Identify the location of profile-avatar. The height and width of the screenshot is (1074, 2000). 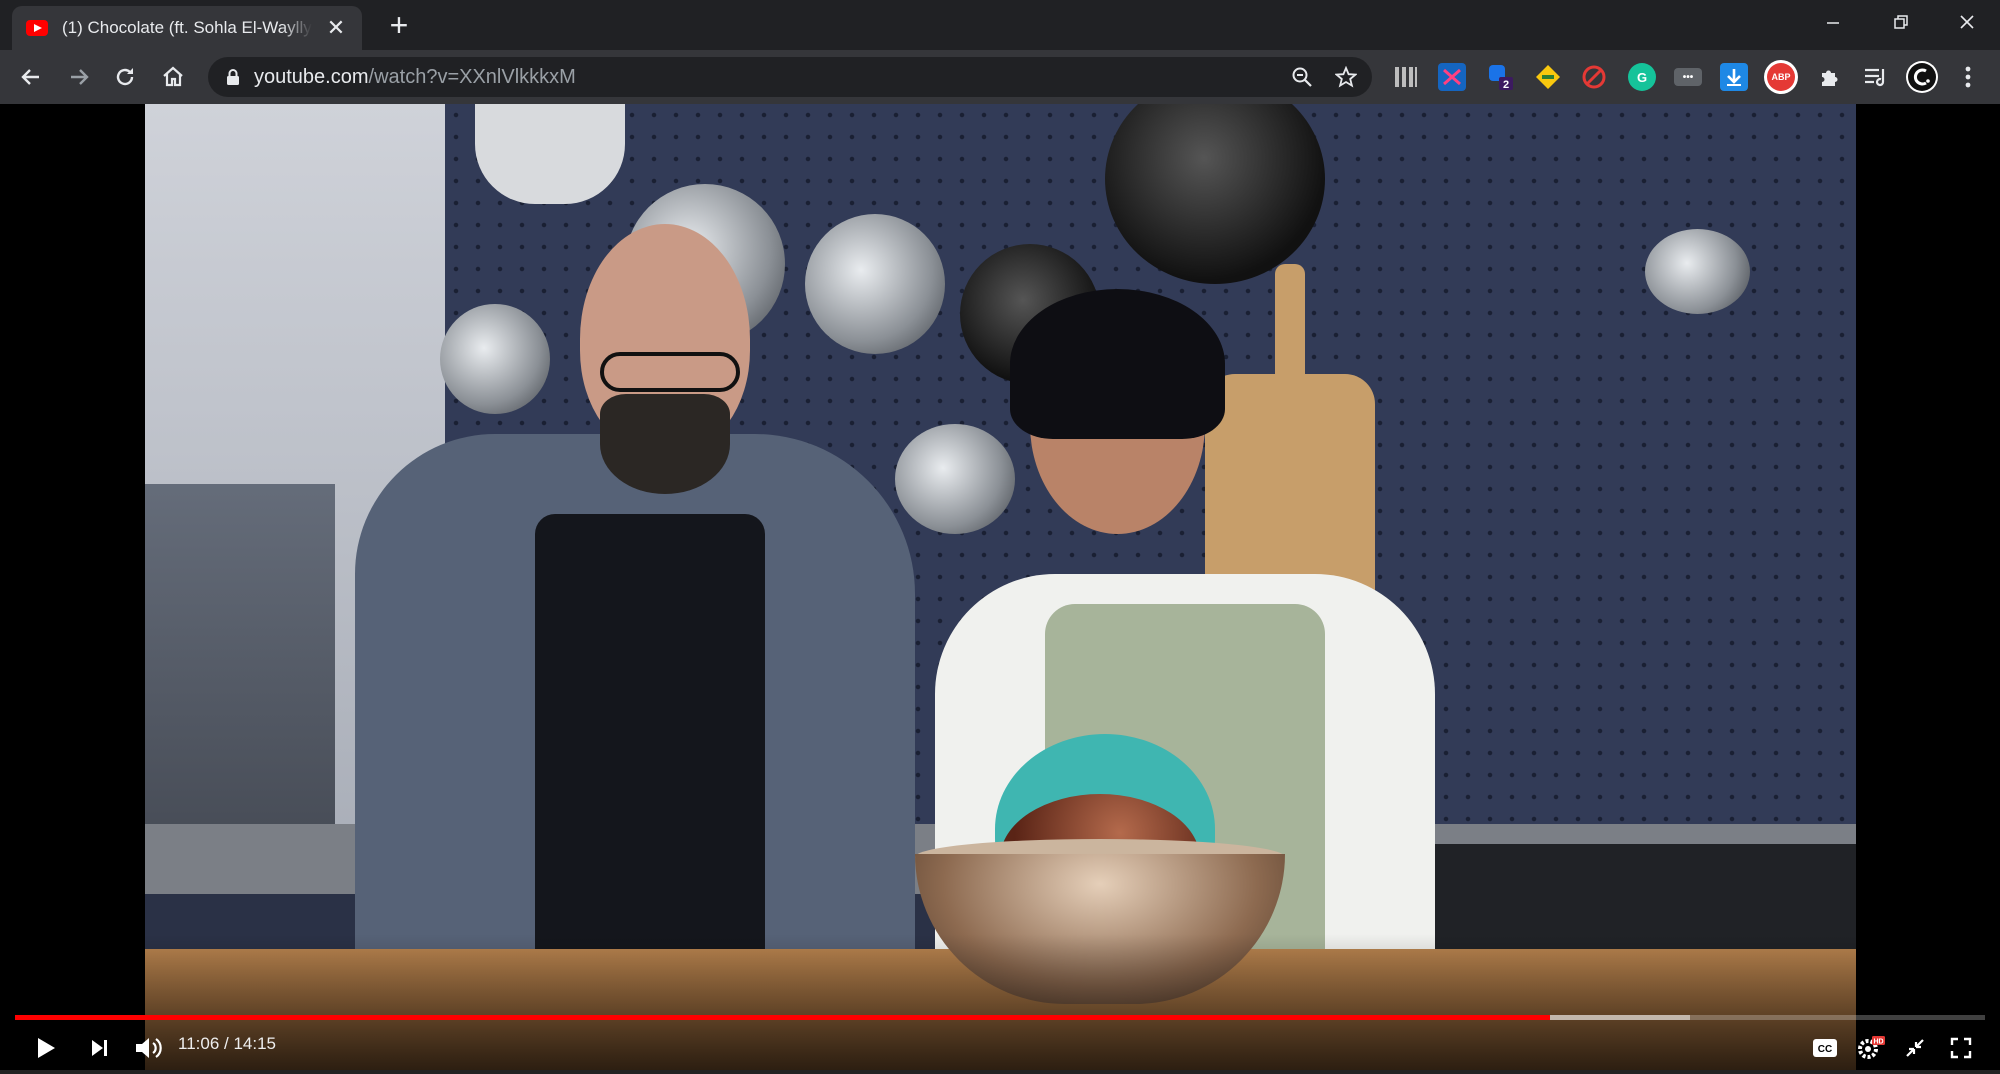
(1922, 77).